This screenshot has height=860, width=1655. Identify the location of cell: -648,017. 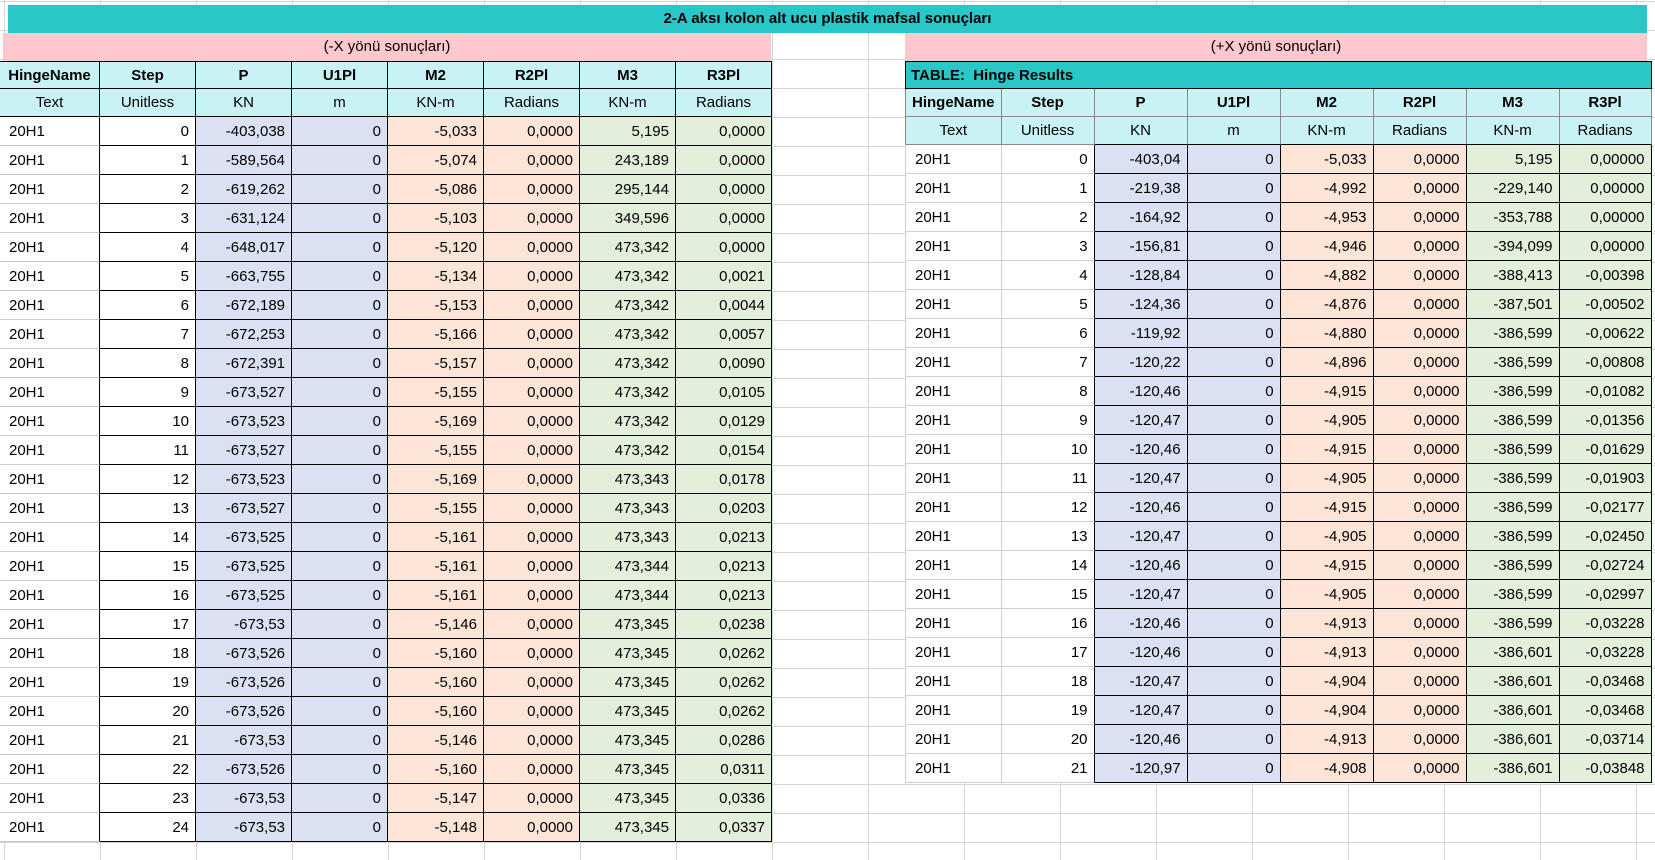
(244, 247).